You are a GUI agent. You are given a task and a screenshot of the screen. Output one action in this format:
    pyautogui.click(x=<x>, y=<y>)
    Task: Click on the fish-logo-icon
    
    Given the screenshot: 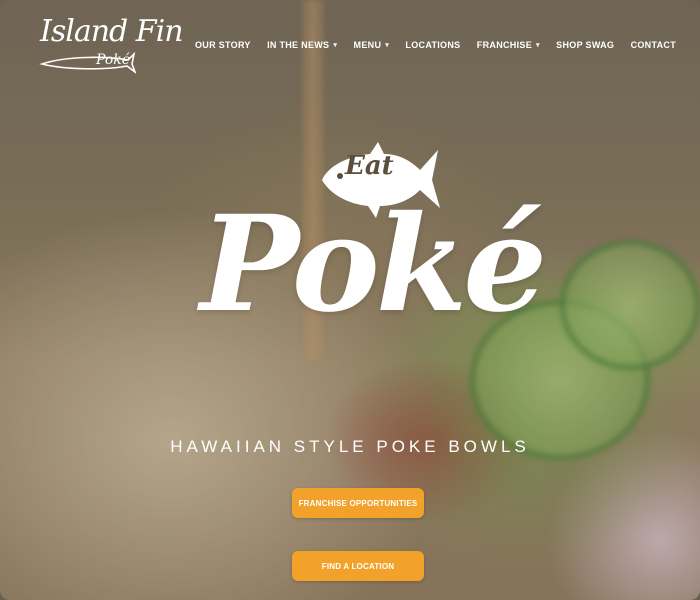 What is the action you would take?
    pyautogui.click(x=87, y=62)
    